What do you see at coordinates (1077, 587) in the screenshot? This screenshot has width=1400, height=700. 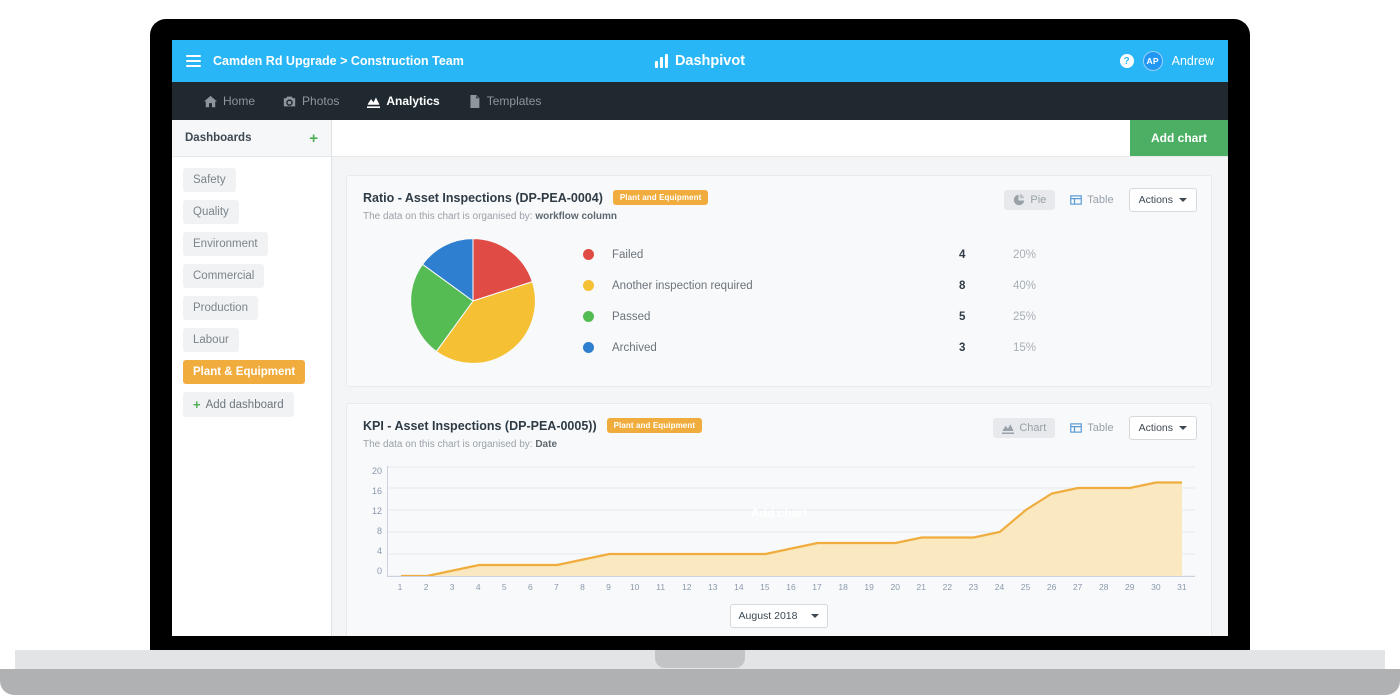 I see `x-tick-label: 27` at bounding box center [1077, 587].